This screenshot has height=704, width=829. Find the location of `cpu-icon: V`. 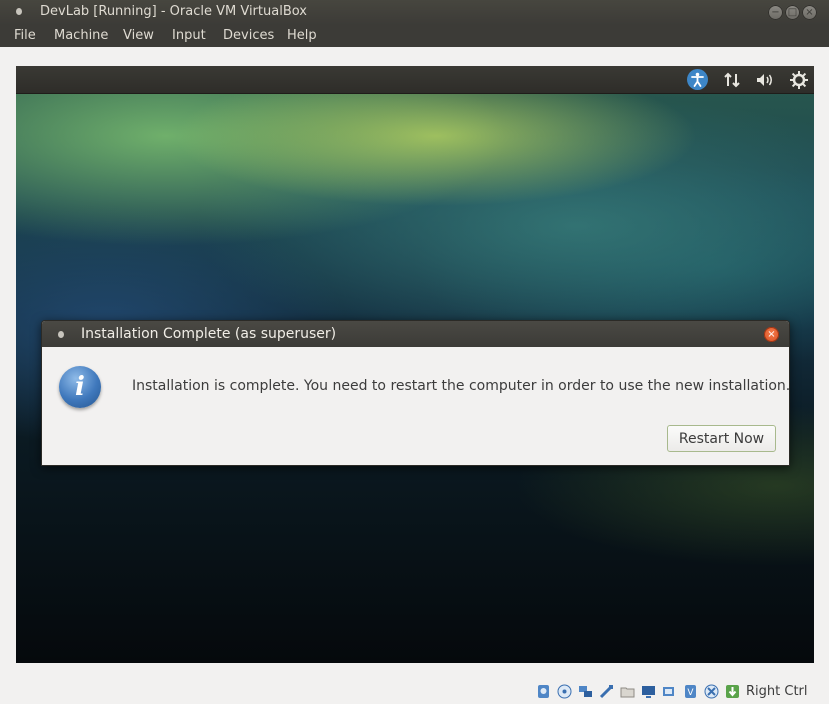

cpu-icon: V is located at coordinates (690, 691).